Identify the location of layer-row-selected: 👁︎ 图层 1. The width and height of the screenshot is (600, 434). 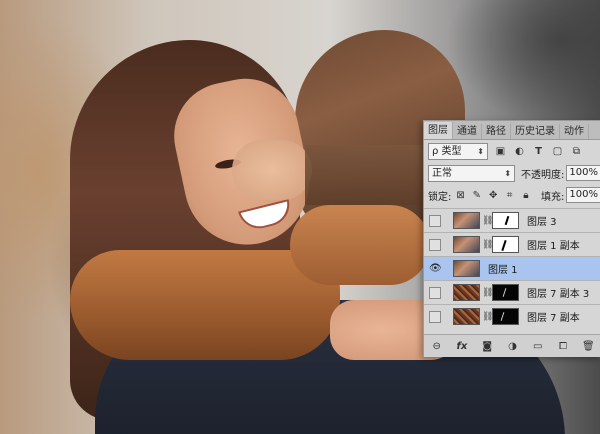
(512, 268).